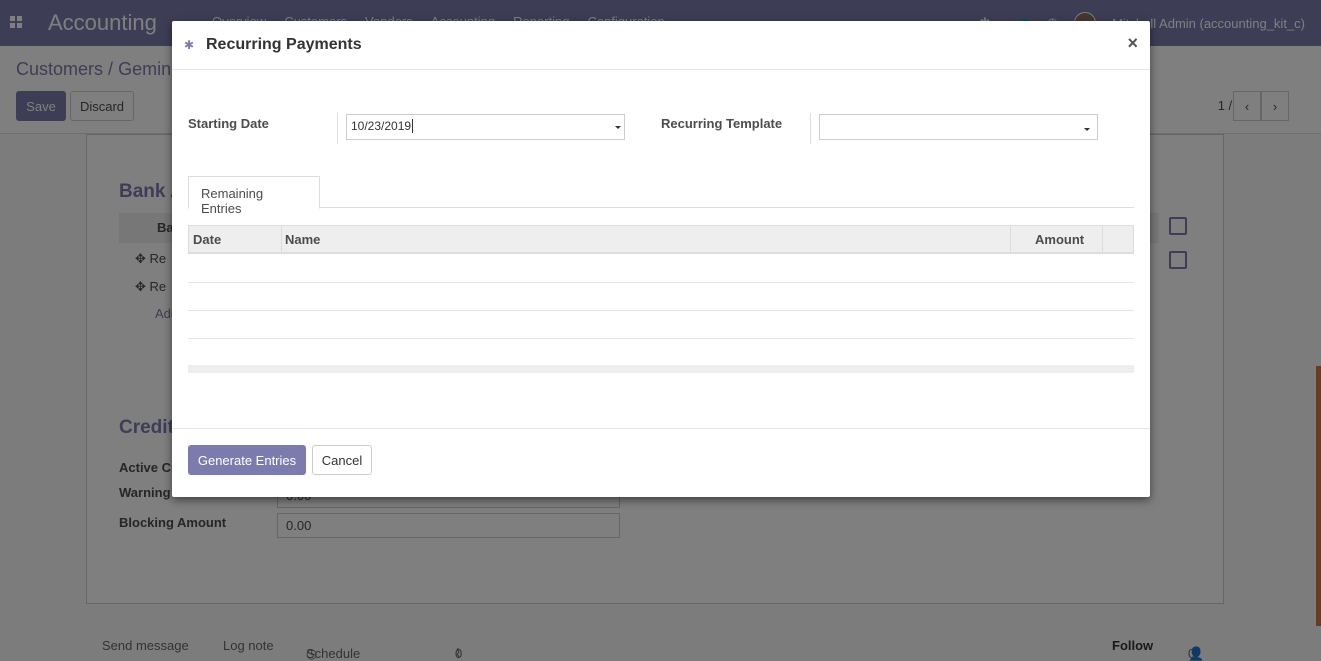 The width and height of the screenshot is (1321, 661). What do you see at coordinates (228, 123) in the screenshot?
I see `starting-date-label: Starting Date` at bounding box center [228, 123].